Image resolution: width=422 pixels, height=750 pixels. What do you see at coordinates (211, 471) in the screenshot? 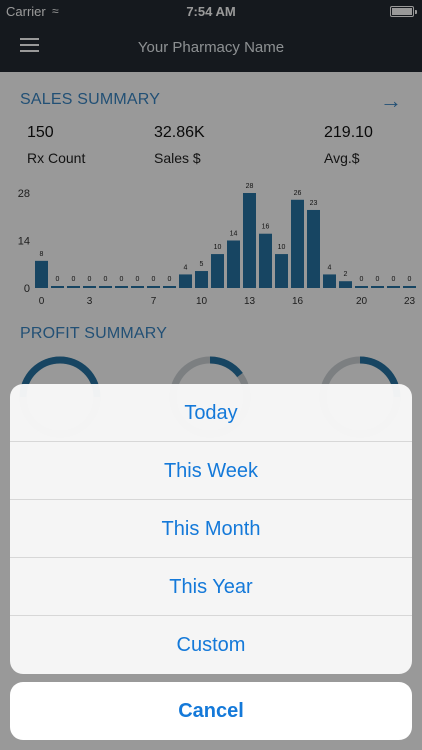
I see `option-this-week: This Week` at bounding box center [211, 471].